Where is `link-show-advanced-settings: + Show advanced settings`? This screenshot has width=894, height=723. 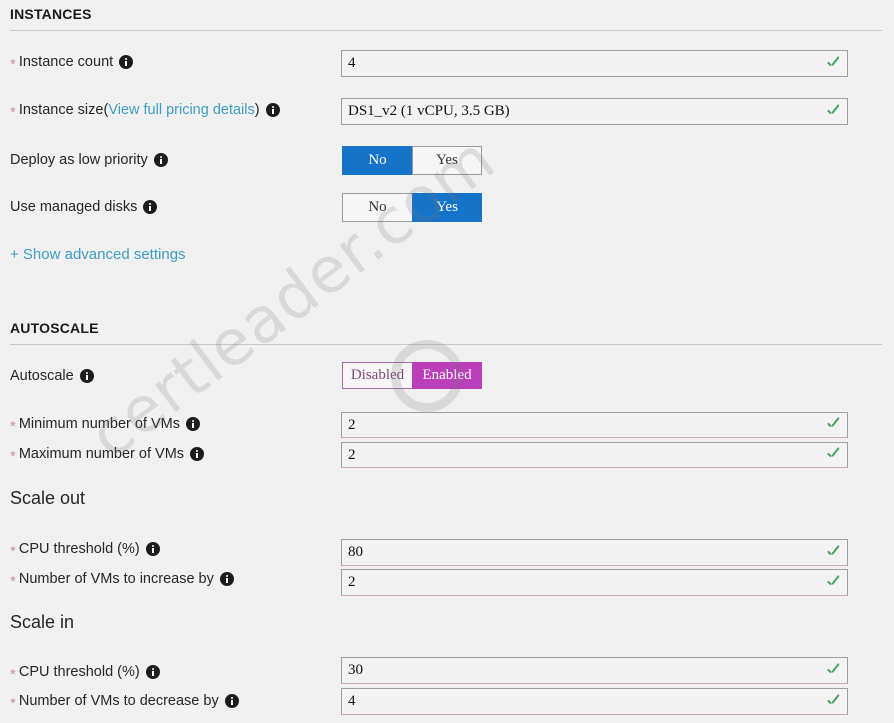 link-show-advanced-settings: + Show advanced settings is located at coordinates (98, 254).